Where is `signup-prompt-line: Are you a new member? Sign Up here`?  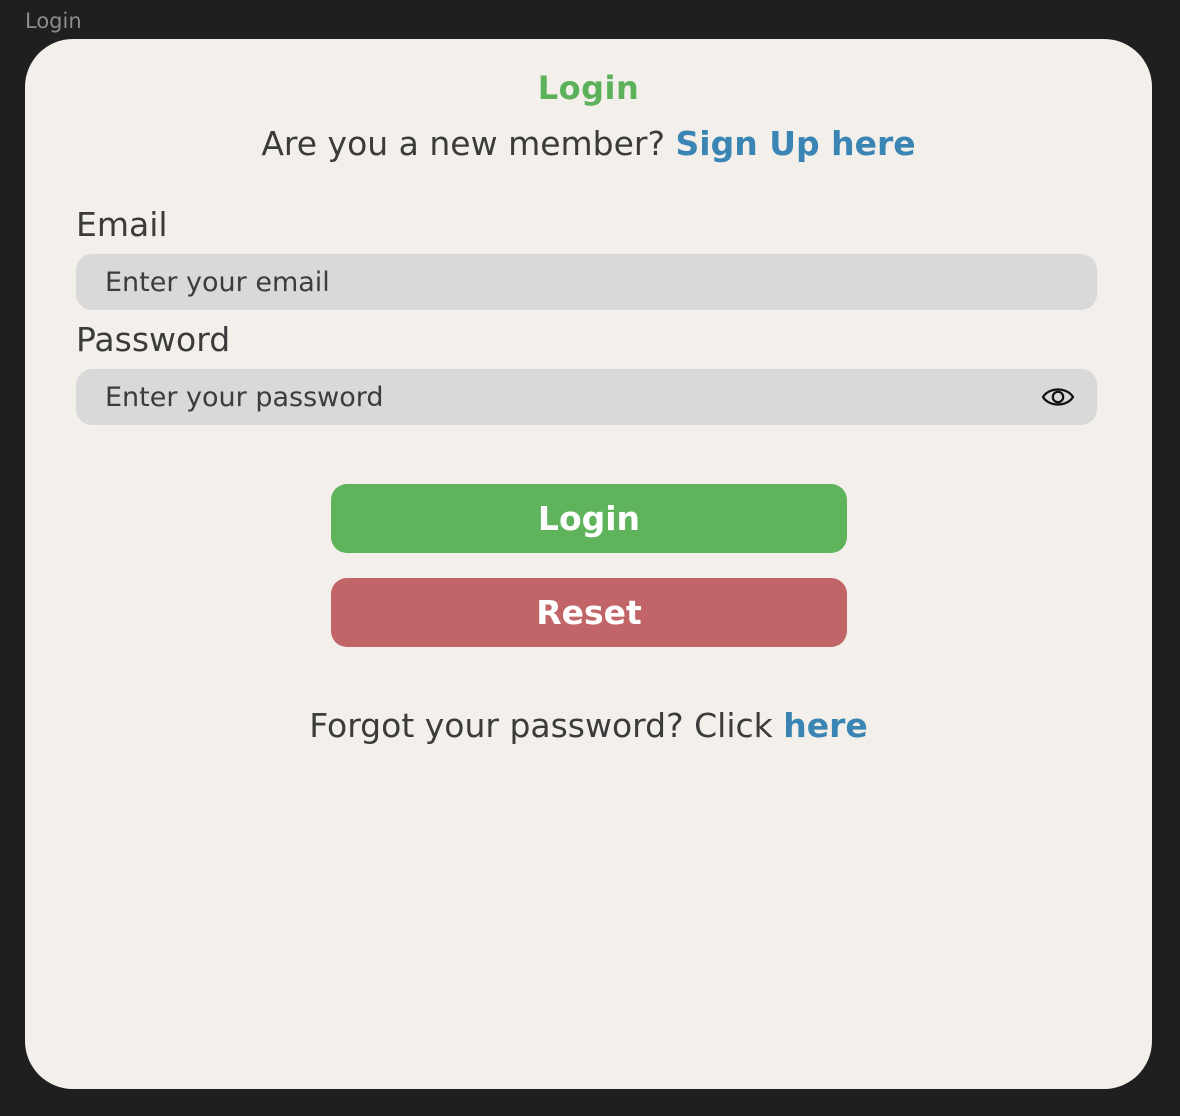
signup-prompt-line: Are you a new member? Sign Up here is located at coordinates (588, 143).